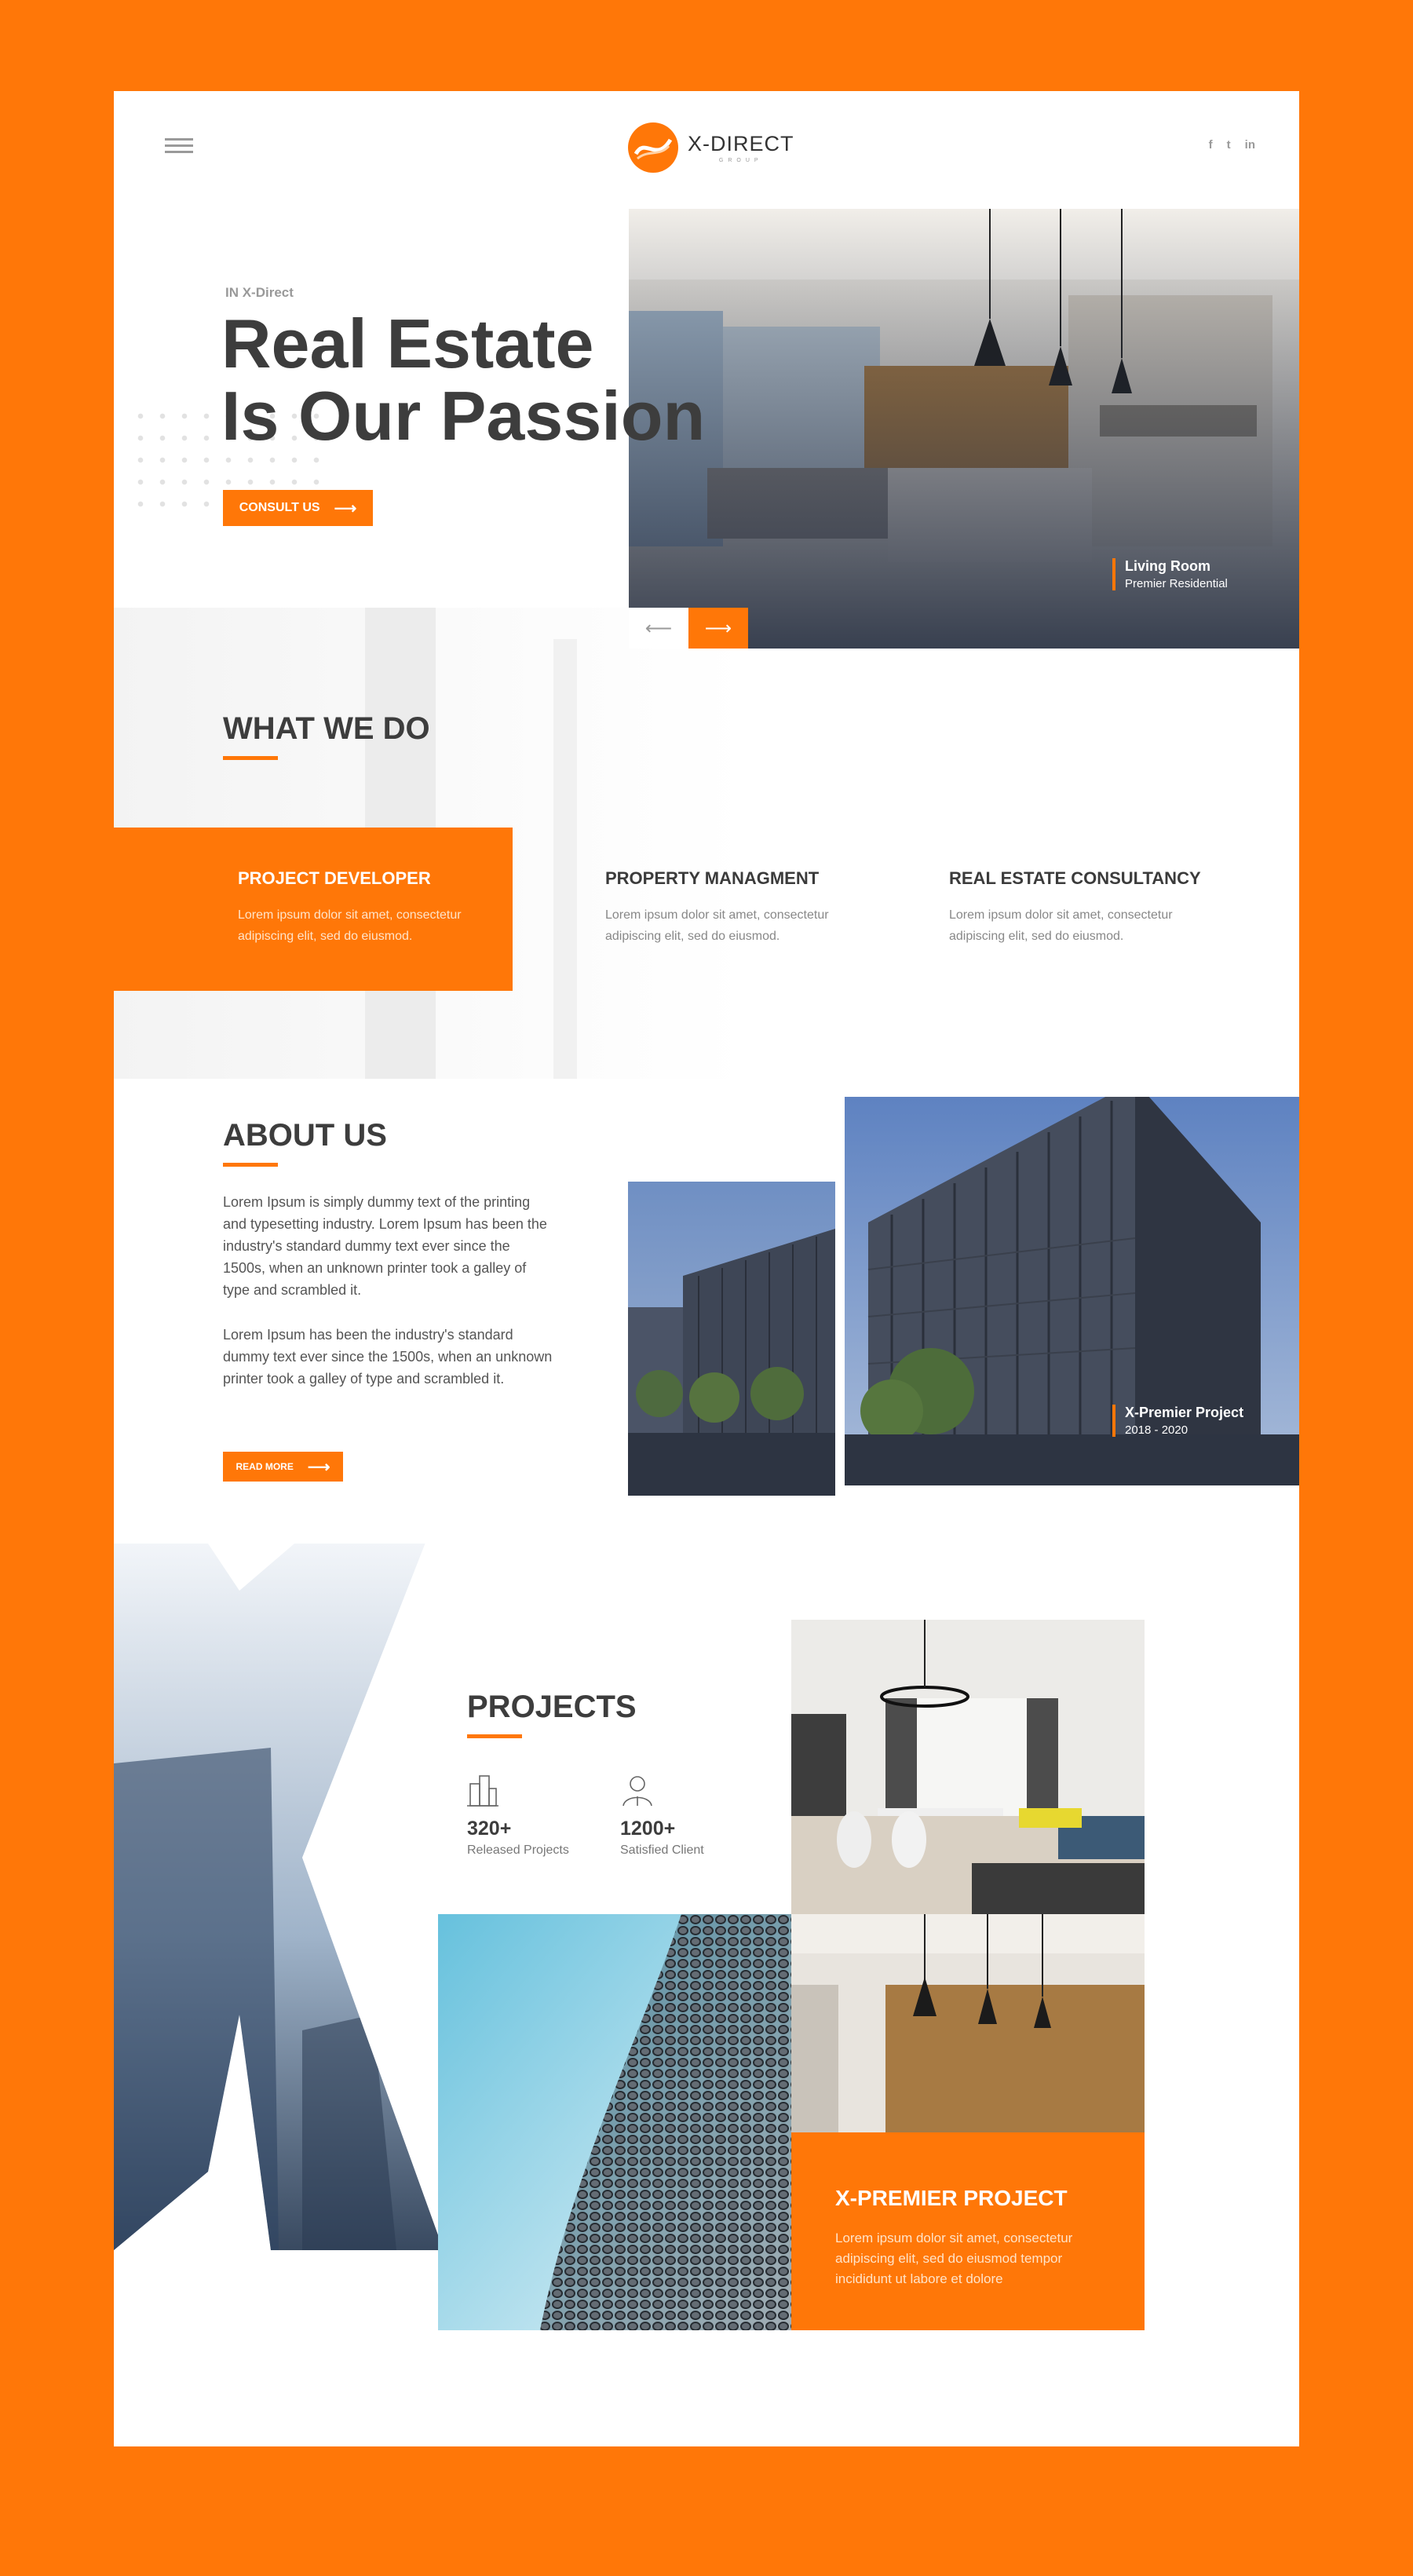 The width and height of the screenshot is (1413, 2576). What do you see at coordinates (1250, 145) in the screenshot?
I see `linkedin-icon: in` at bounding box center [1250, 145].